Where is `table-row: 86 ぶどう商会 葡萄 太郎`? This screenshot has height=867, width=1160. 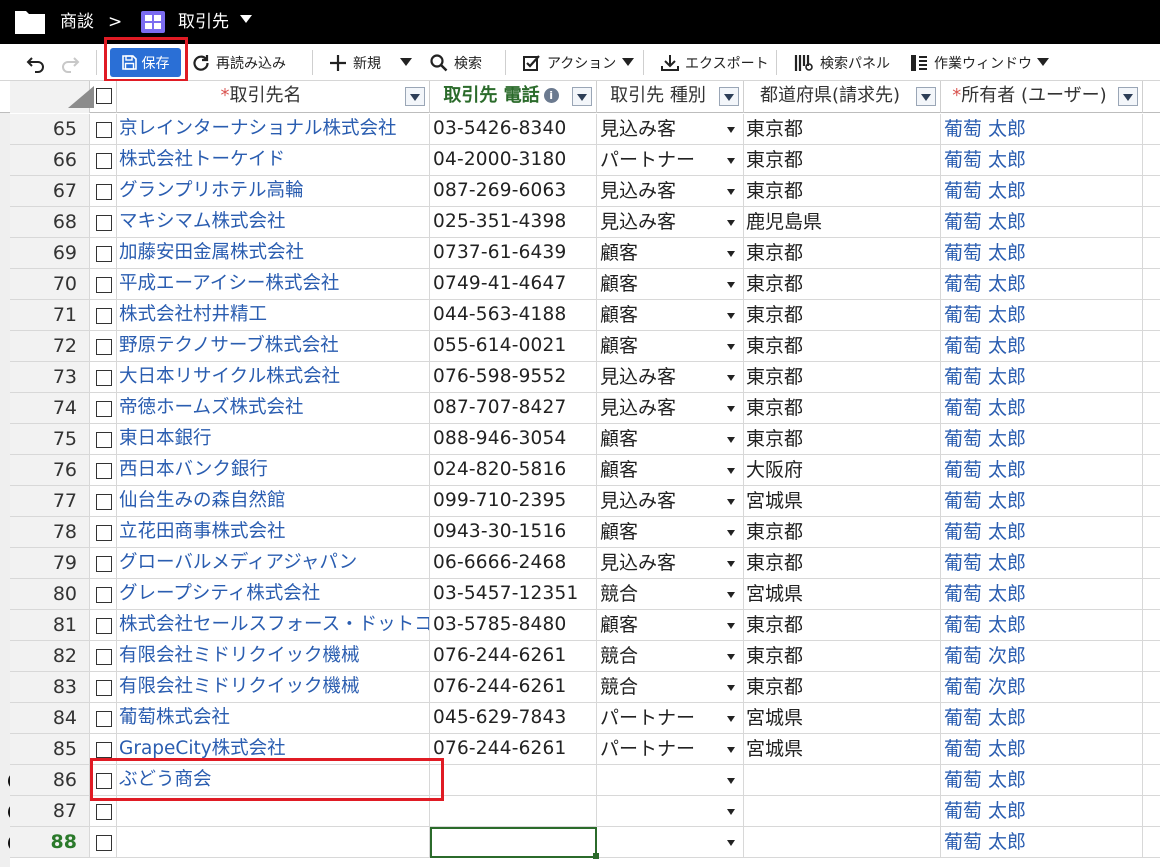
table-row: 86 ぶどう商会 葡萄 太郎 is located at coordinates (580, 780).